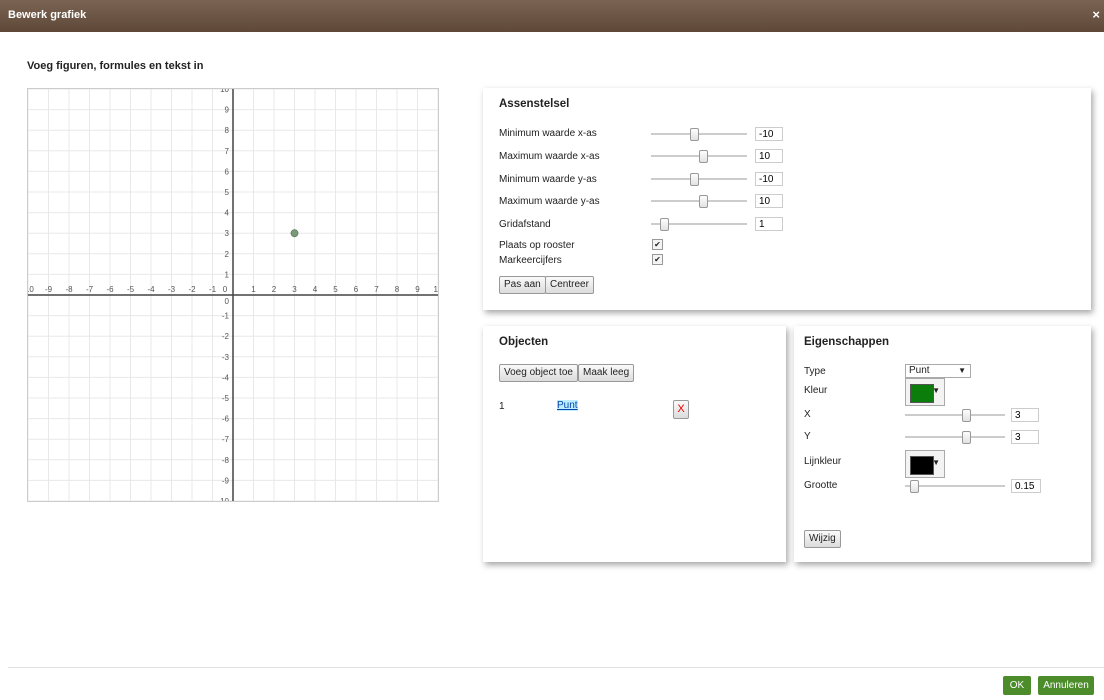 The image size is (1104, 700). Describe the element at coordinates (816, 390) in the screenshot. I see `color-label: Kleur` at that location.